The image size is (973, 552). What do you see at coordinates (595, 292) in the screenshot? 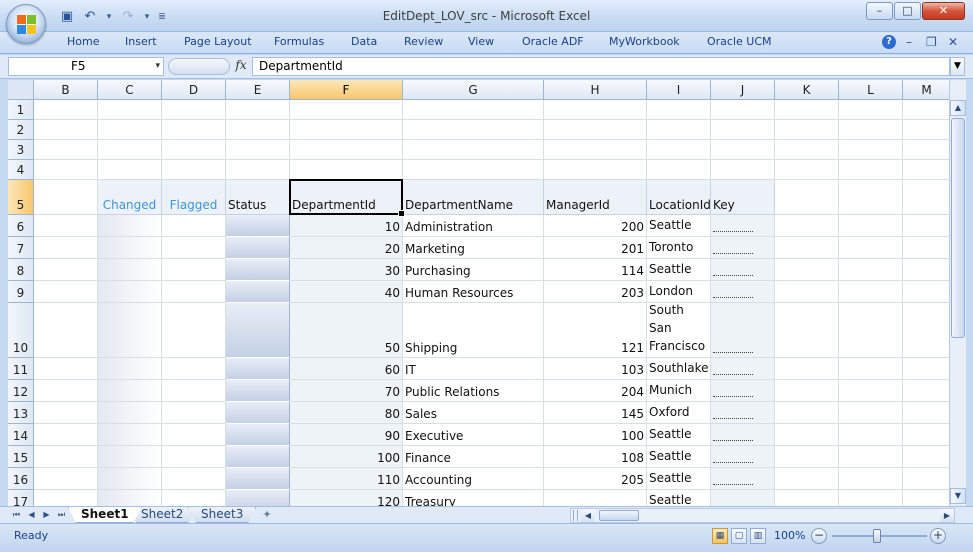
I see `manager-id-cell: 203` at bounding box center [595, 292].